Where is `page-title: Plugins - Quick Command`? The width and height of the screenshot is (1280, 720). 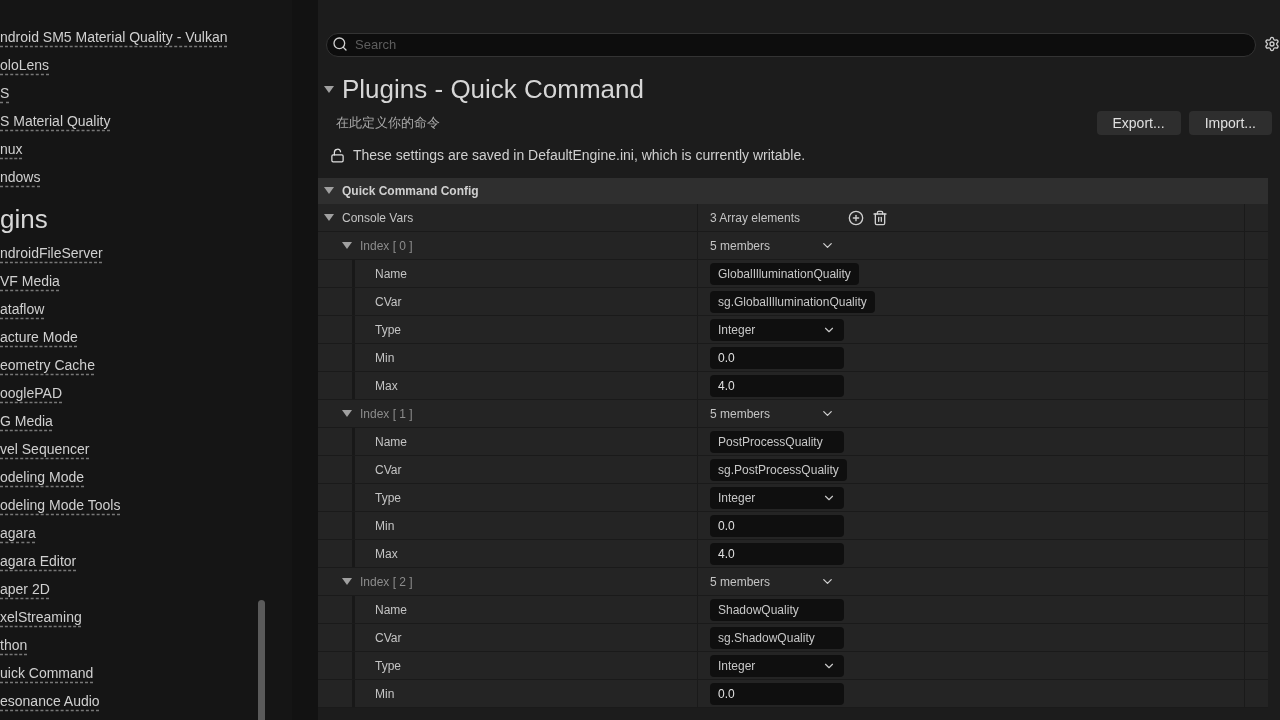 page-title: Plugins - Quick Command is located at coordinates (493, 89).